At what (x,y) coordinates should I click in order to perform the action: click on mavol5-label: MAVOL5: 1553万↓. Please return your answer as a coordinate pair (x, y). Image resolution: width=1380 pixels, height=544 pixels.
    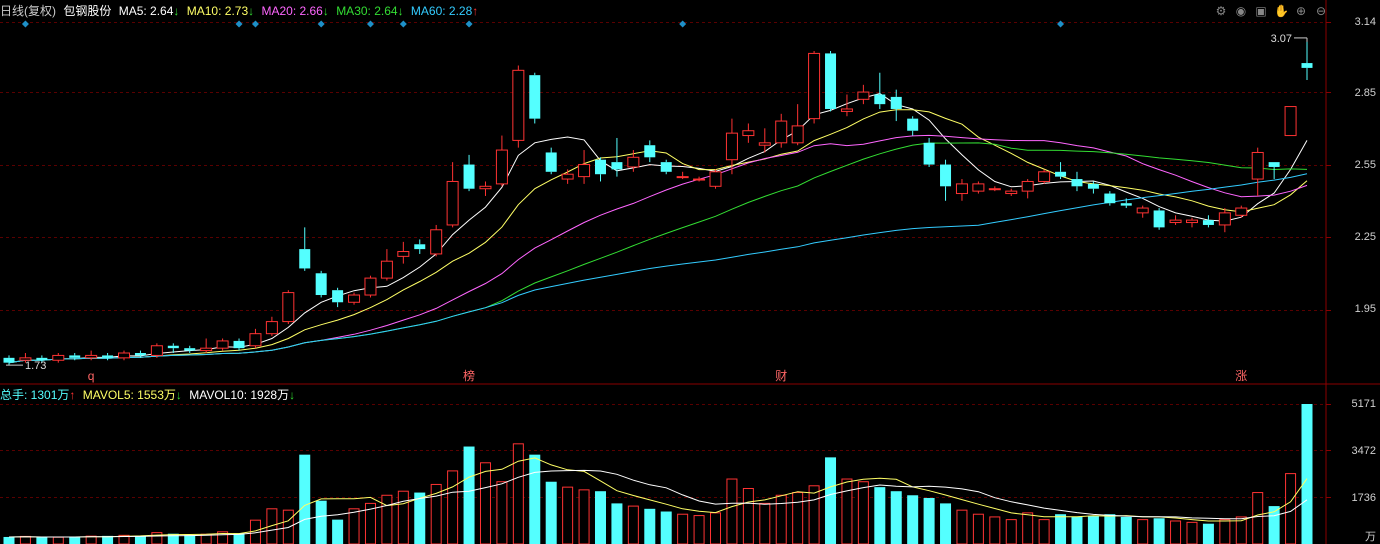
    Looking at the image, I should click on (132, 395).